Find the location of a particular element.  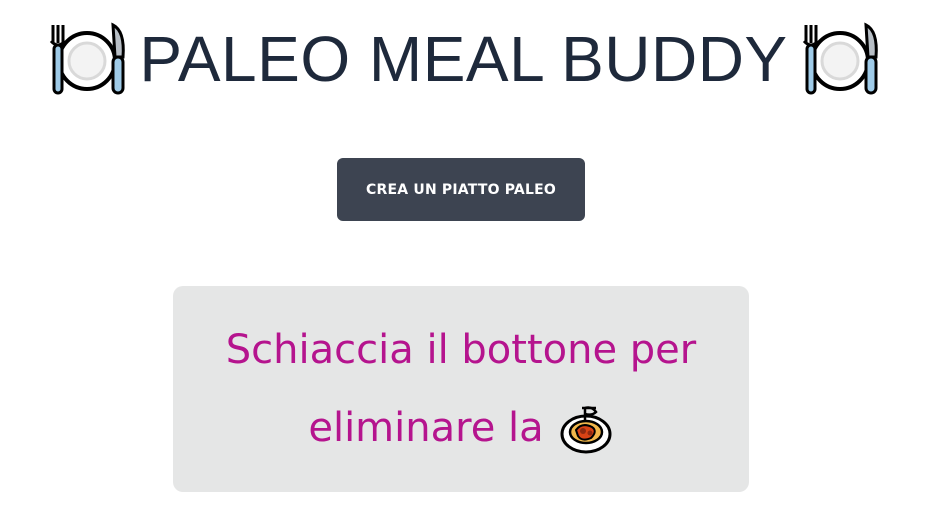

spaghetti-icon is located at coordinates (586, 430).